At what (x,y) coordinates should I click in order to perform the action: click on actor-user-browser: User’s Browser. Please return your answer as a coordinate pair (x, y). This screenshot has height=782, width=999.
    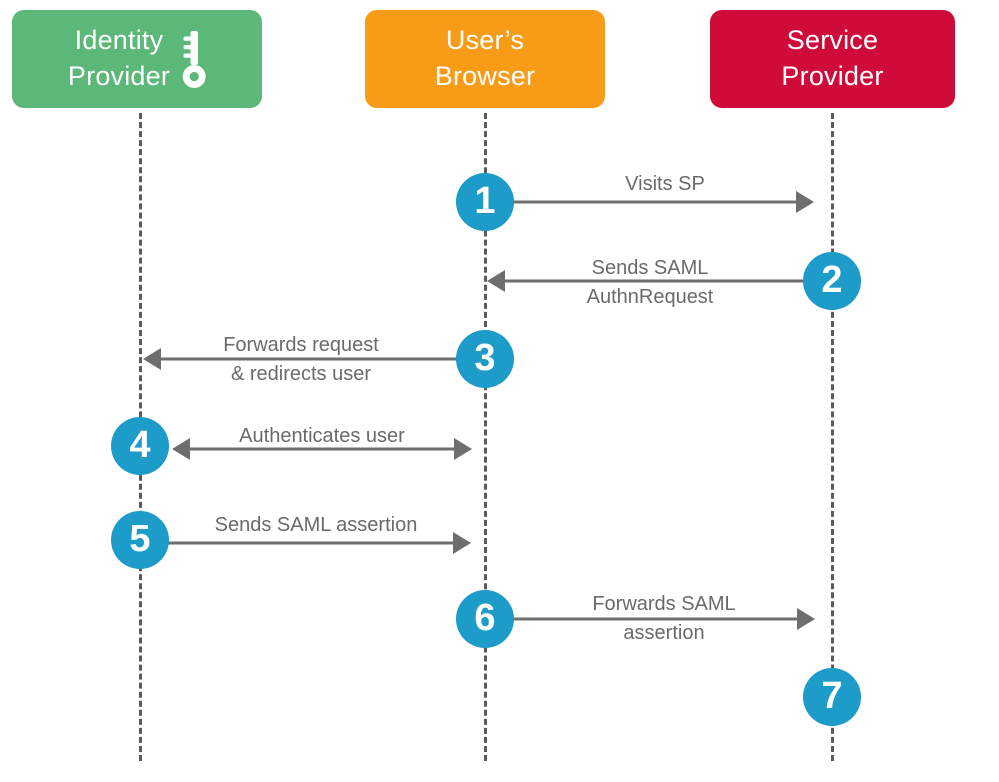
    Looking at the image, I should click on (485, 59).